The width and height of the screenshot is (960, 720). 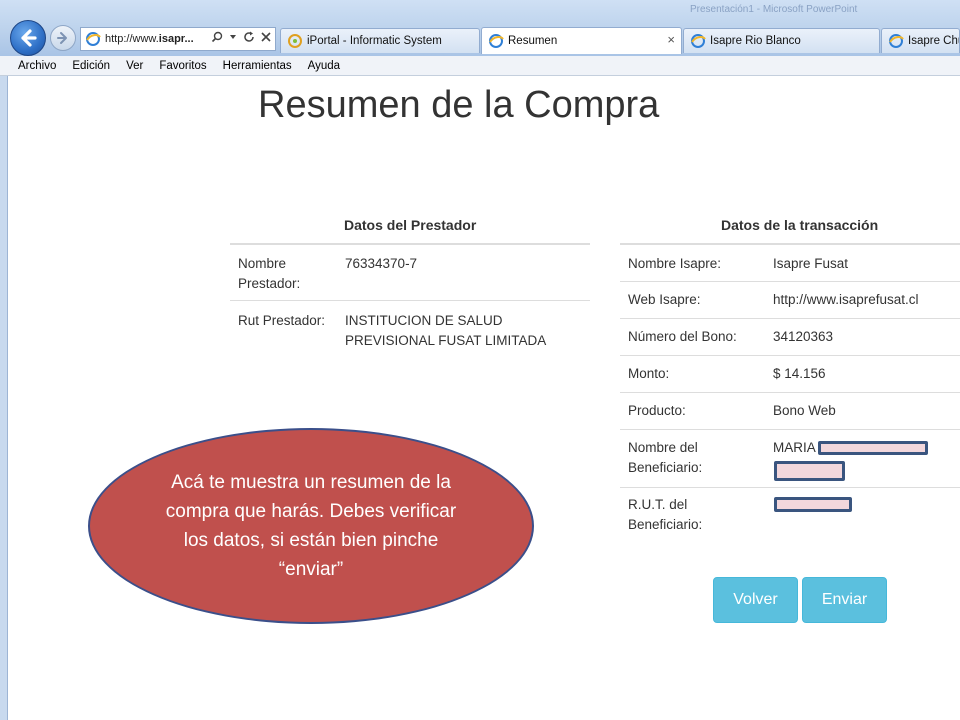 What do you see at coordinates (774, 9) in the screenshot?
I see `window-title: Presentación1 - Microsoft PowerPoint` at bounding box center [774, 9].